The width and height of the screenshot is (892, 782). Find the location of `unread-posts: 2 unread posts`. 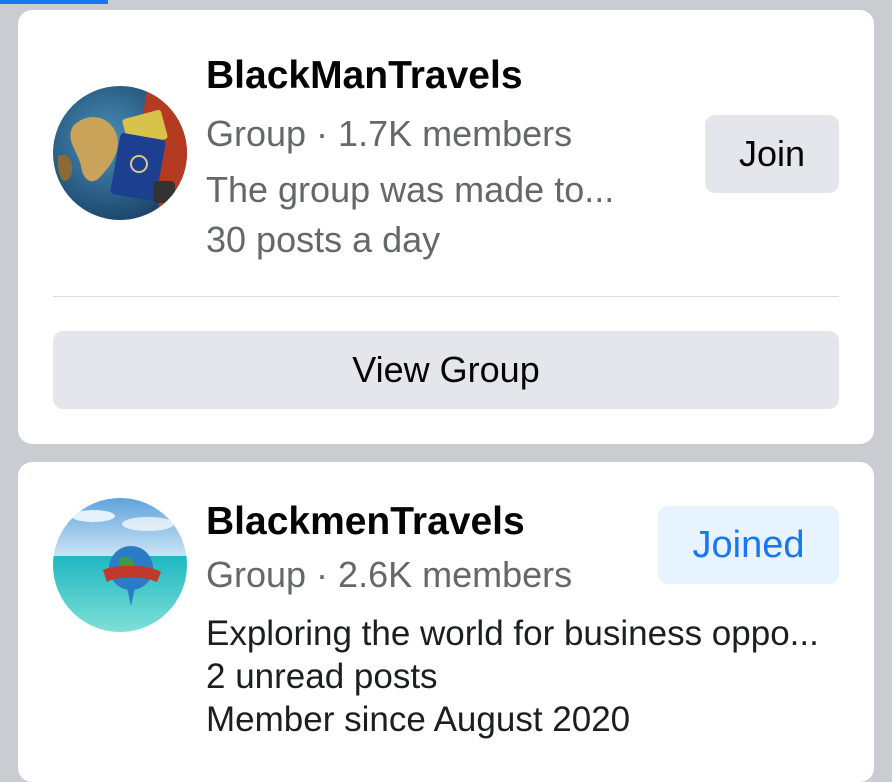

unread-posts: 2 unread posts is located at coordinates (322, 676).